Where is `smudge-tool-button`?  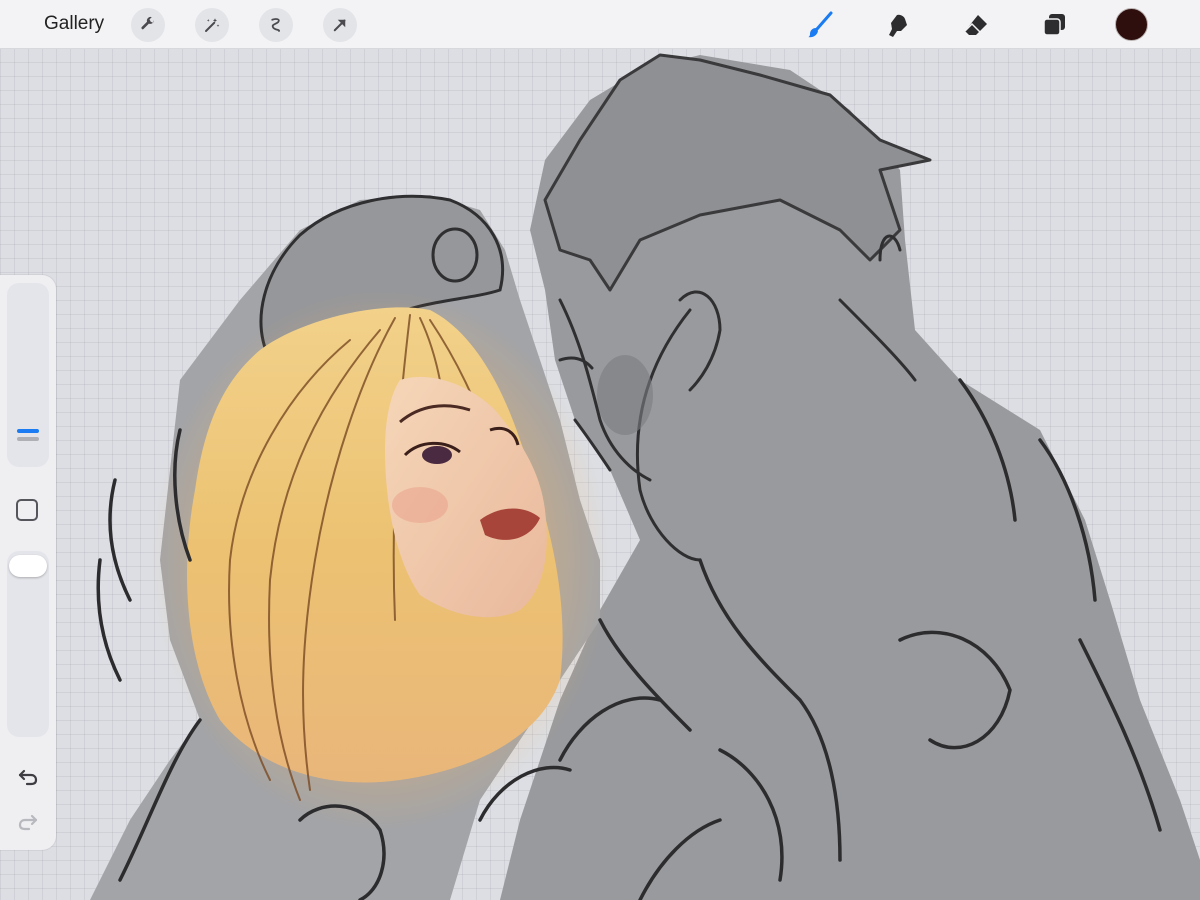
smudge-tool-button is located at coordinates (897, 25).